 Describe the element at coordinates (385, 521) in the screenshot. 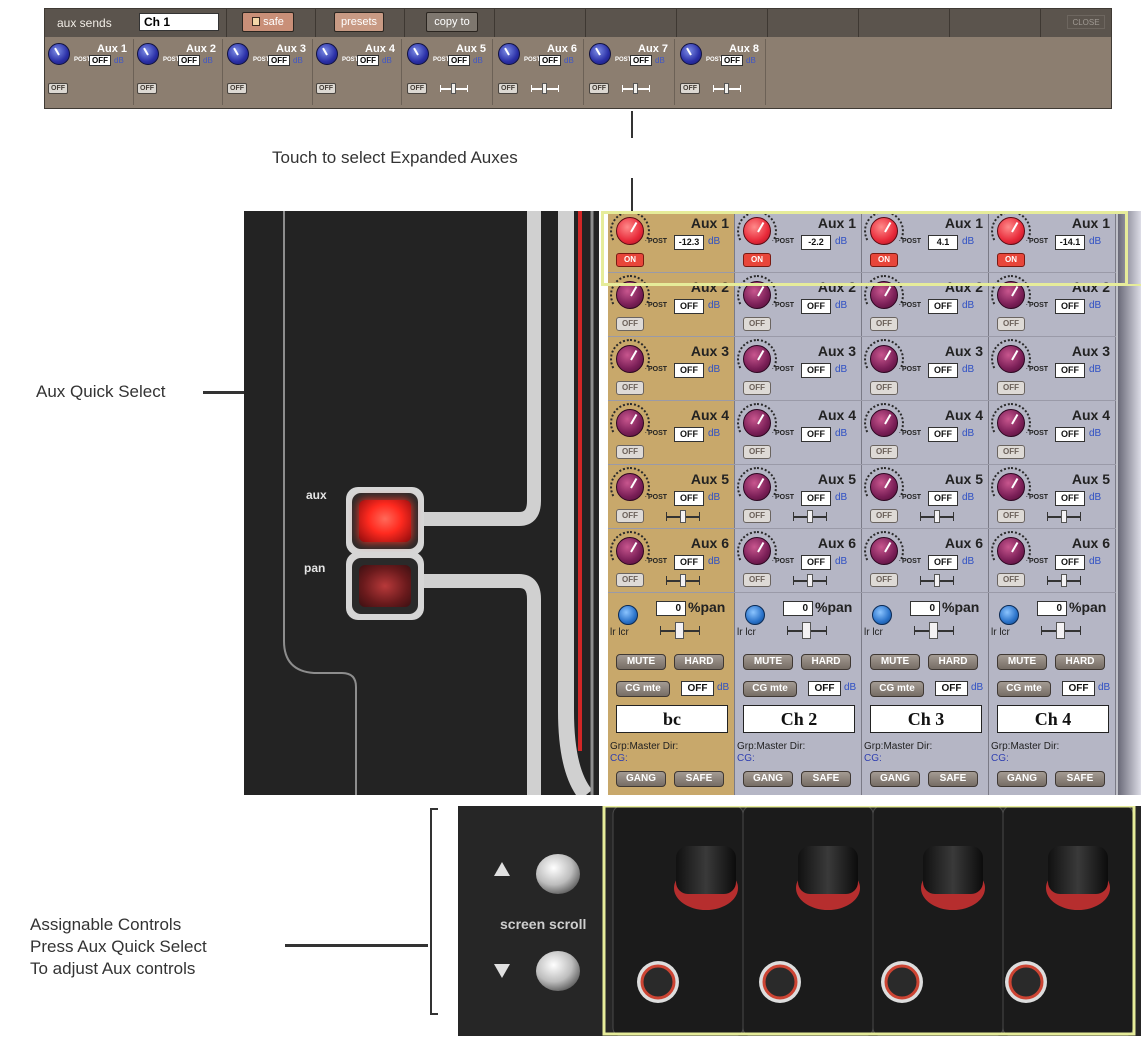

I see `aux-quick-select-button` at that location.